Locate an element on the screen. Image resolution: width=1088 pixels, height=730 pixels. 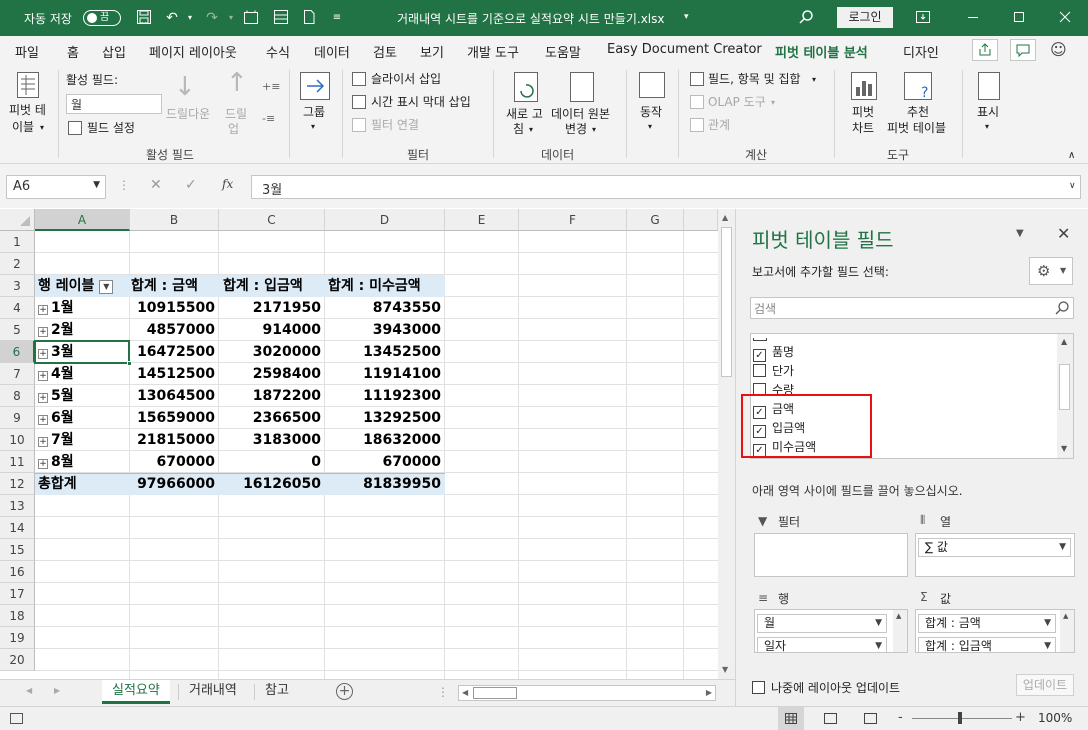
page-break-view-button is located at coordinates (870, 718).